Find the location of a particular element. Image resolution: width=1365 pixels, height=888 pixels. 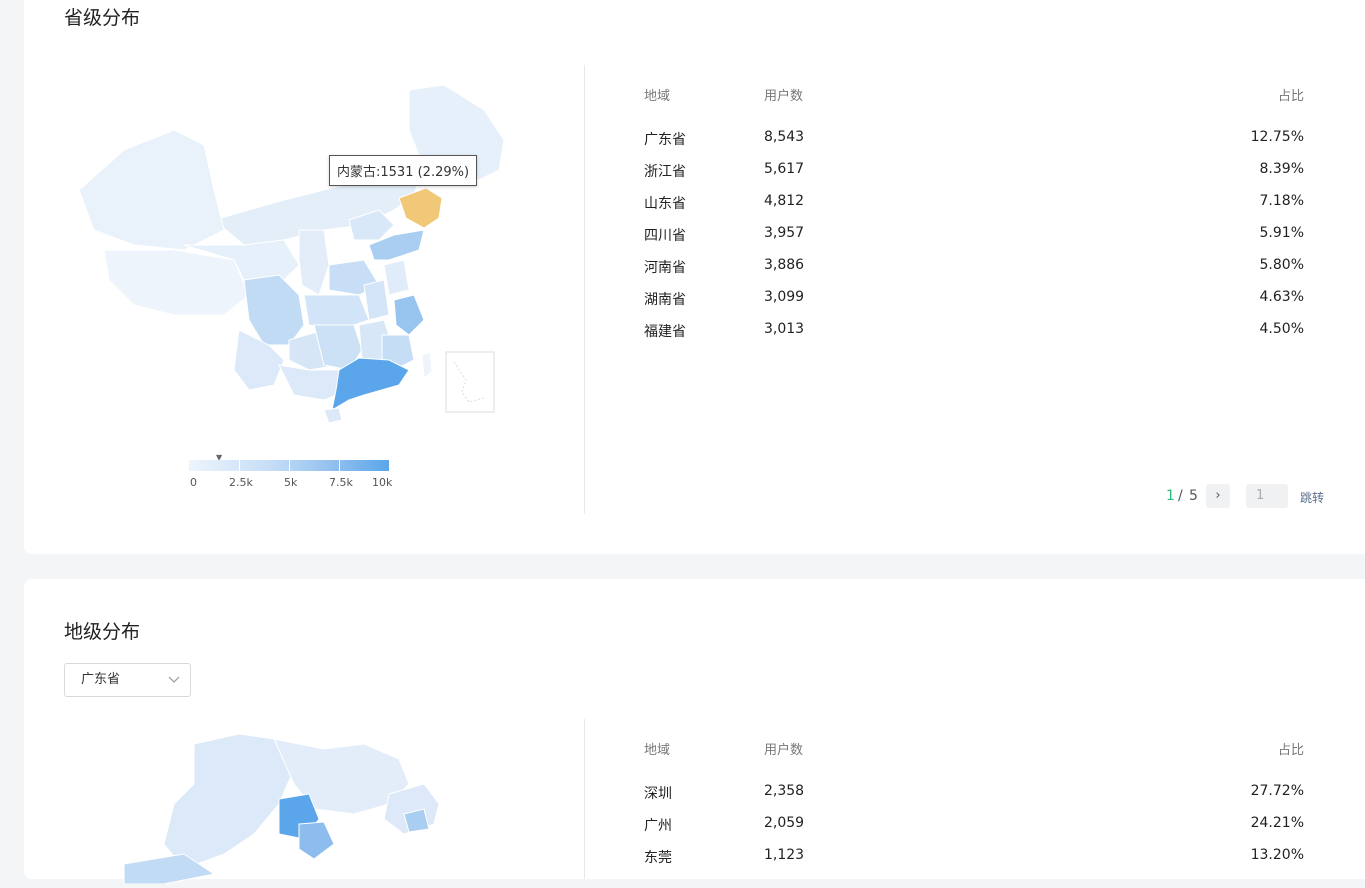

cell-users: 2,358 is located at coordinates (784, 791).